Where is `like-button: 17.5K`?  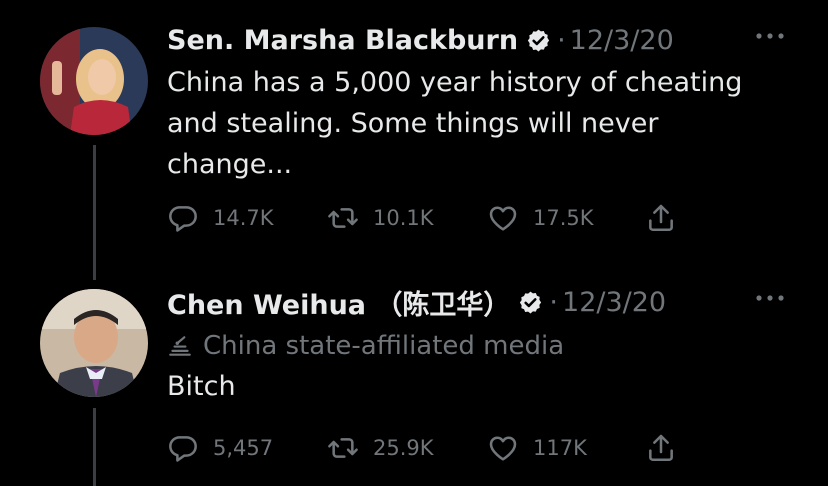
like-button: 17.5K is located at coordinates (566, 218).